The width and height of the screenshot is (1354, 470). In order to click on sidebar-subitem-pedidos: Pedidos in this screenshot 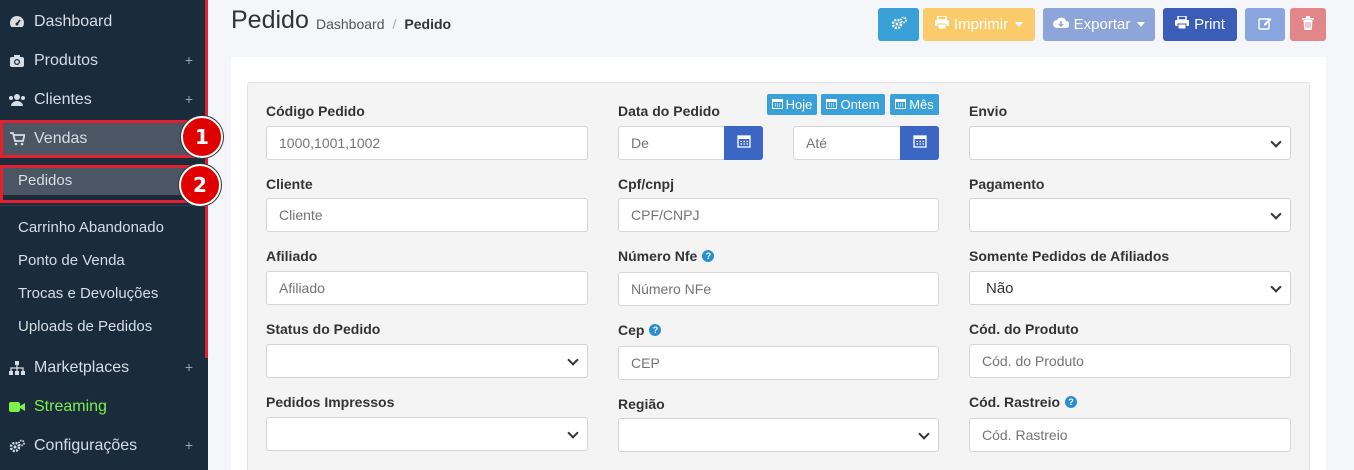, I will do `click(102, 180)`.